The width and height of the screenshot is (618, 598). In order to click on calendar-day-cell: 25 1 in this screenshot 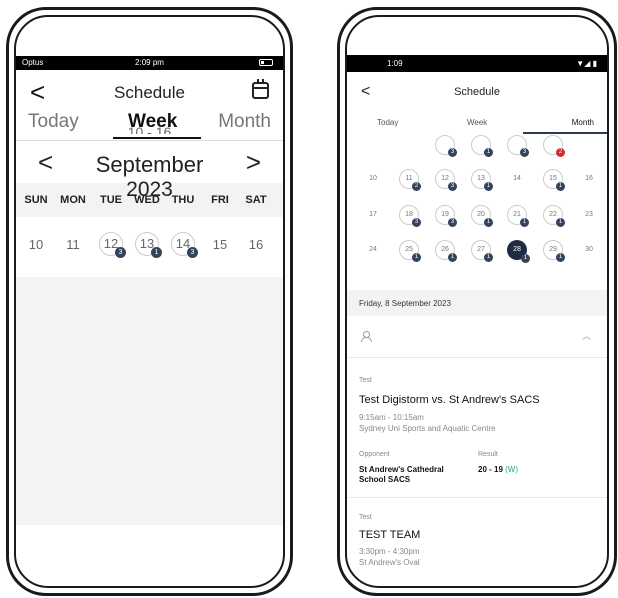, I will do `click(410, 251)`.